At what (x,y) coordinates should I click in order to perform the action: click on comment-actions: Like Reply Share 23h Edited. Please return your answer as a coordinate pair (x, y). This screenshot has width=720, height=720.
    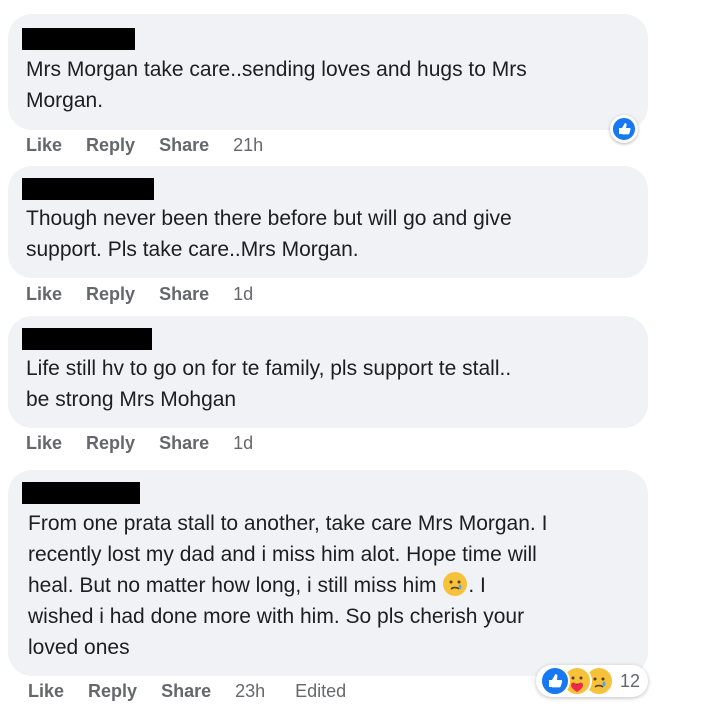
    Looking at the image, I should click on (202, 691).